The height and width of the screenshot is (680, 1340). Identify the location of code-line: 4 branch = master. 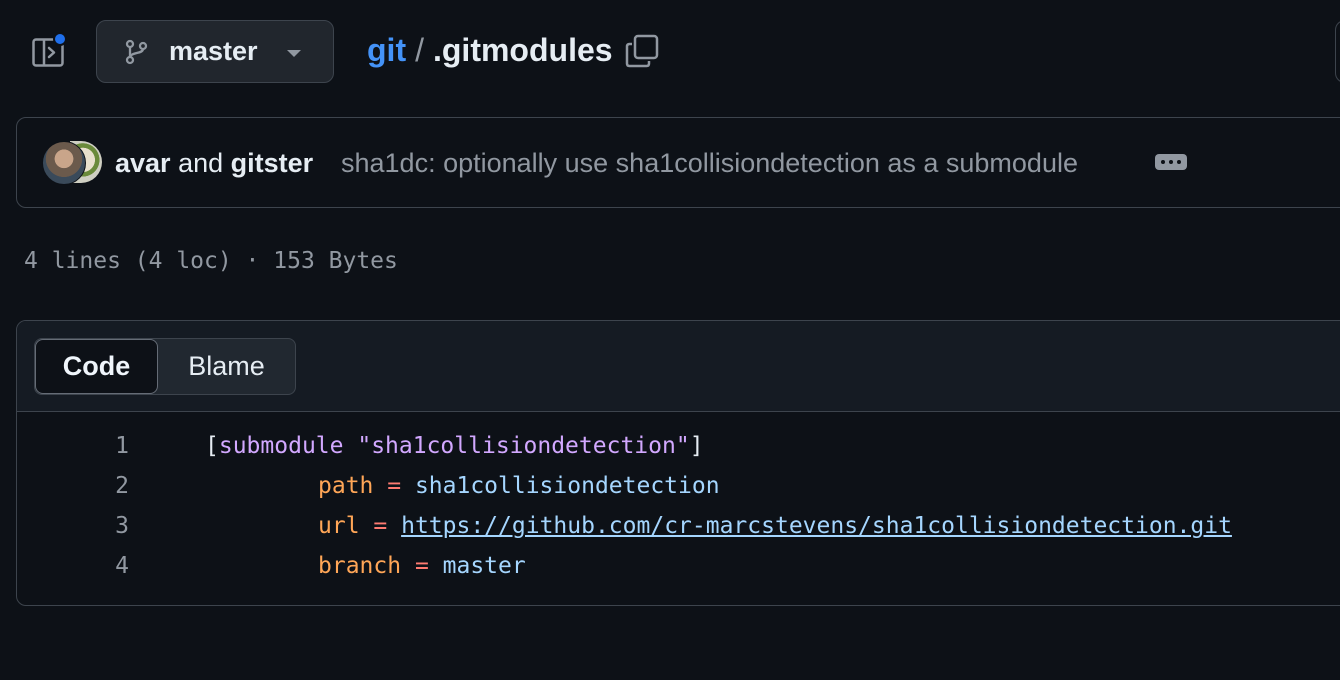
(678, 568).